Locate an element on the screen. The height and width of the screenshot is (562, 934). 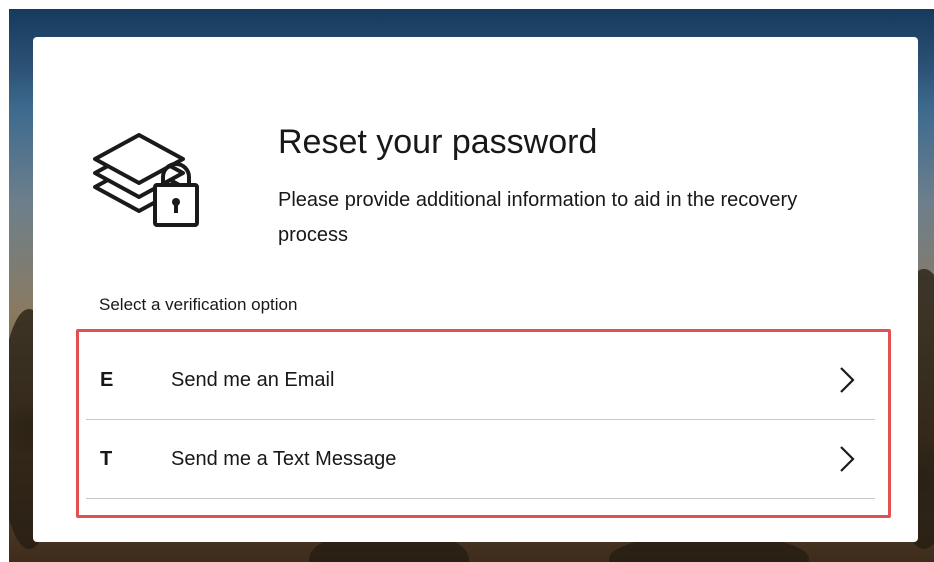
option-email-label: Send me an Email is located at coordinates (253, 380).